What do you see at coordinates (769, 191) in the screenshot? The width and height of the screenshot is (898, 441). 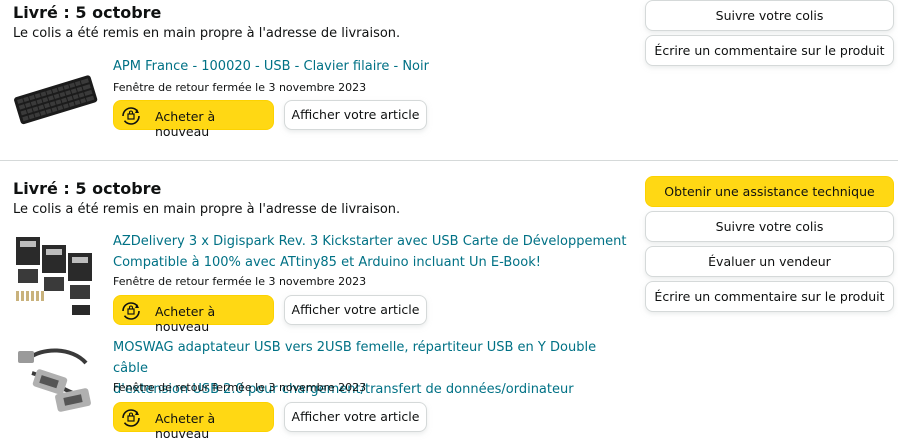 I see `get-technical-support-button: Obtenir une assistance technique` at bounding box center [769, 191].